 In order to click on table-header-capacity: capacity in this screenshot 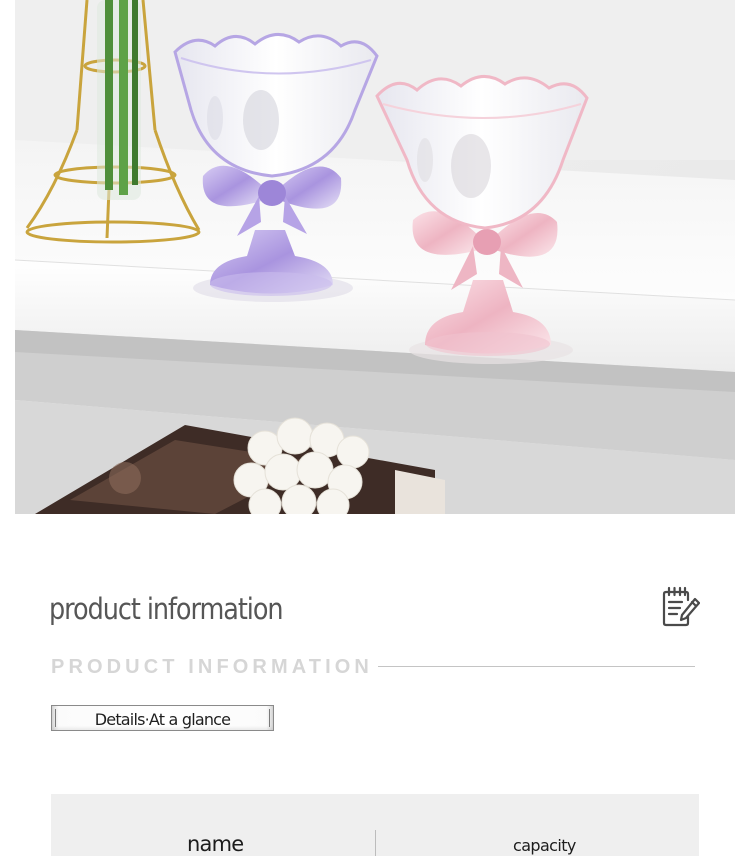, I will do `click(544, 845)`.